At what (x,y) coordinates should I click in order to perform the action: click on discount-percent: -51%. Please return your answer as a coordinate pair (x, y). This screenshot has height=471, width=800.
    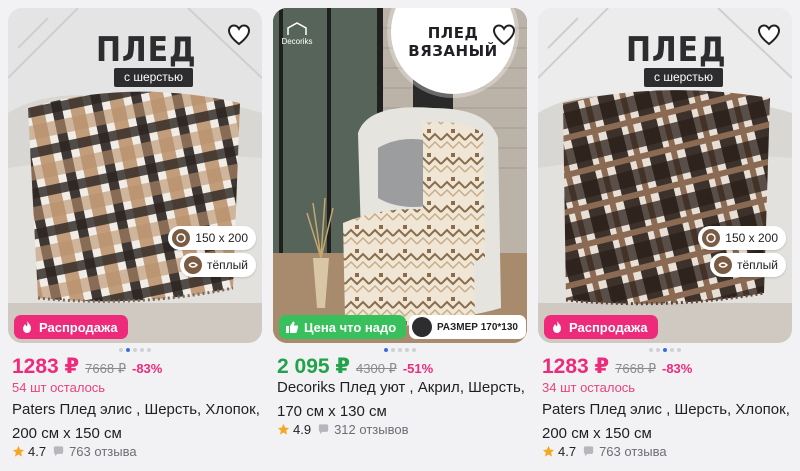
    Looking at the image, I should click on (418, 368).